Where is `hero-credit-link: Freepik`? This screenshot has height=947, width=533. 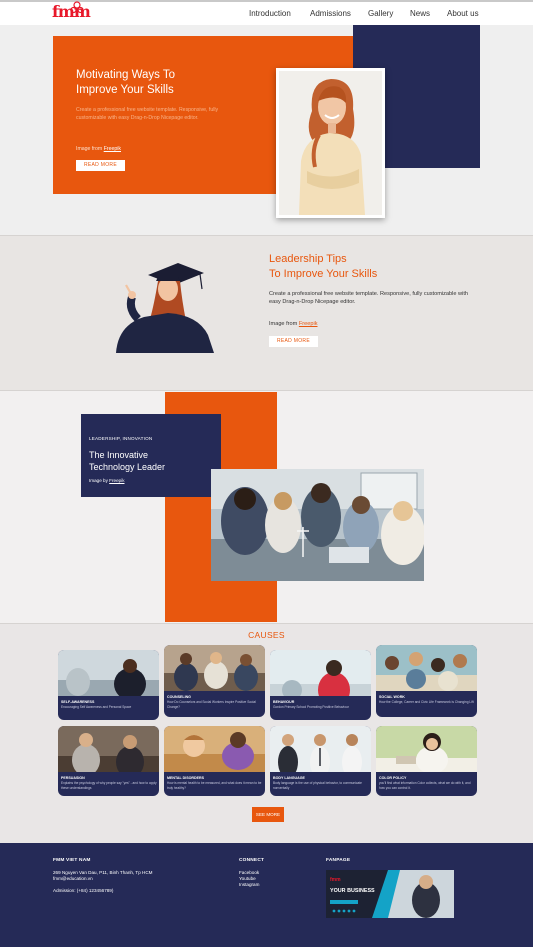
hero-credit-link: Freepik is located at coordinates (112, 149).